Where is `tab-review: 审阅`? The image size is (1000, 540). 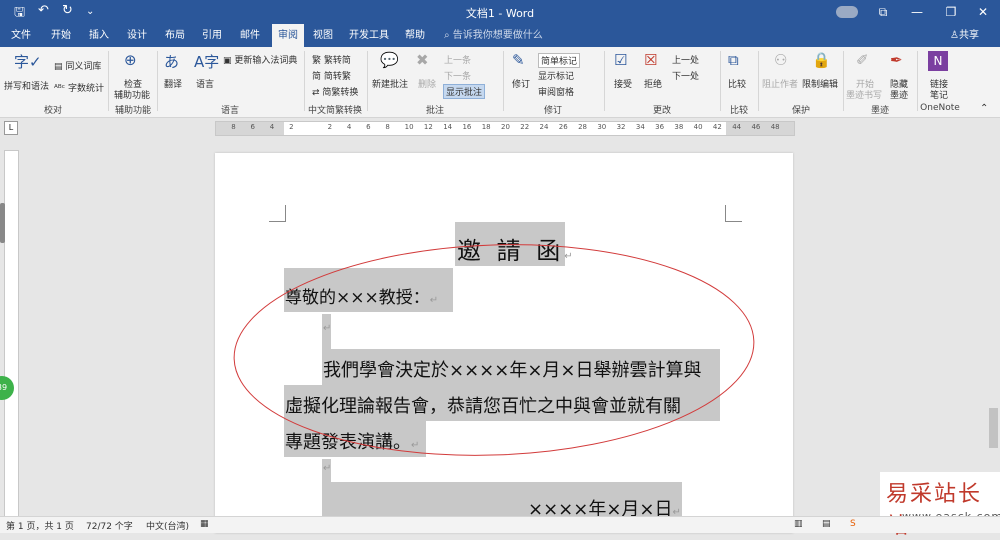 tab-review: 审阅 is located at coordinates (288, 35).